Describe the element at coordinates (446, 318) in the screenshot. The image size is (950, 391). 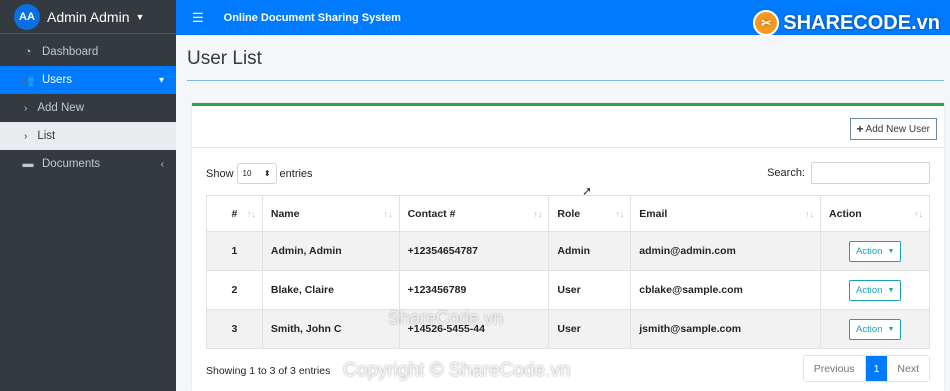
I see `watermark-center: ShareCode.vn` at that location.